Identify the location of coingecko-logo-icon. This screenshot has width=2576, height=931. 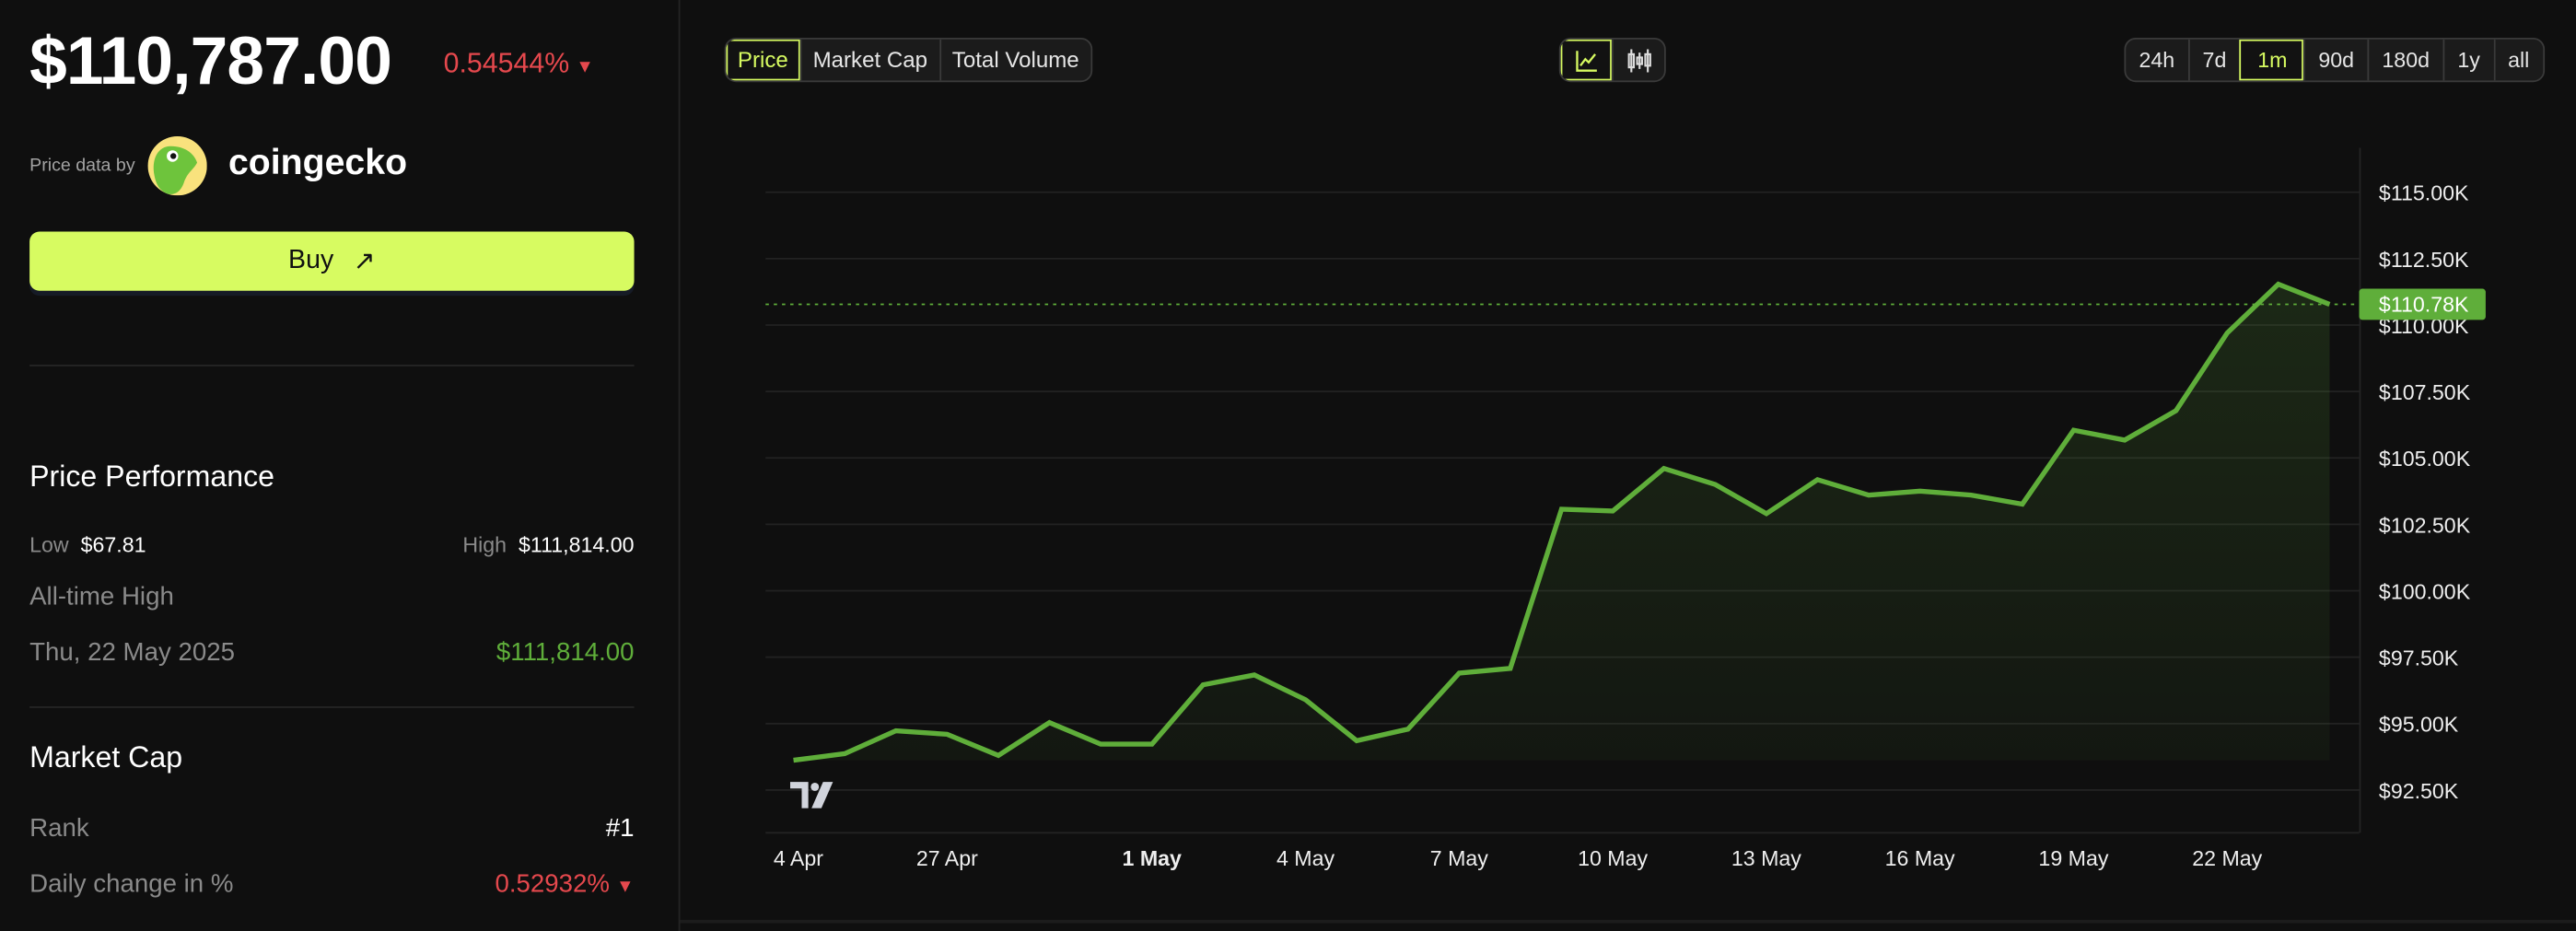
(177, 166).